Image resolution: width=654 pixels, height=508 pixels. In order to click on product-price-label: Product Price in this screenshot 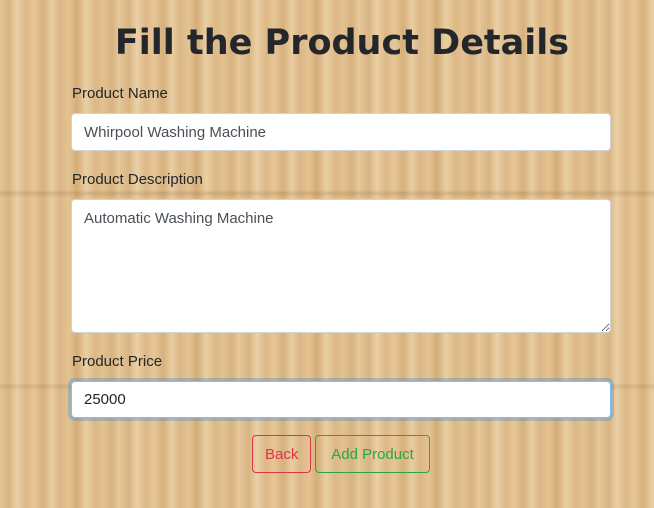, I will do `click(117, 361)`.